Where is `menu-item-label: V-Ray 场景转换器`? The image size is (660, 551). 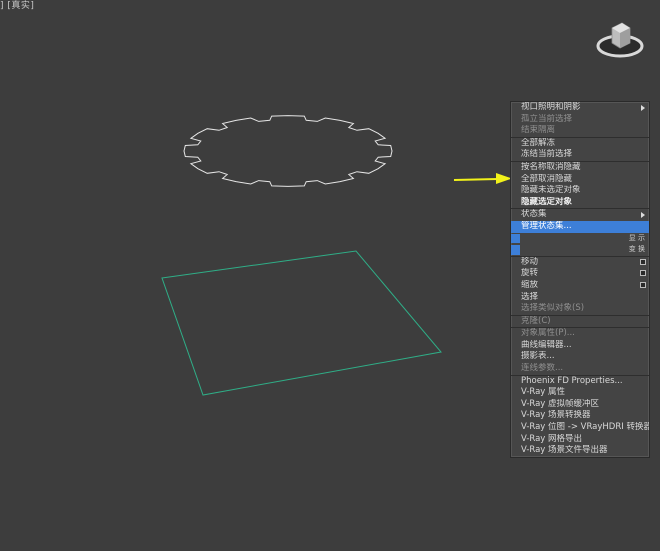 menu-item-label: V-Ray 场景转换器 is located at coordinates (556, 415).